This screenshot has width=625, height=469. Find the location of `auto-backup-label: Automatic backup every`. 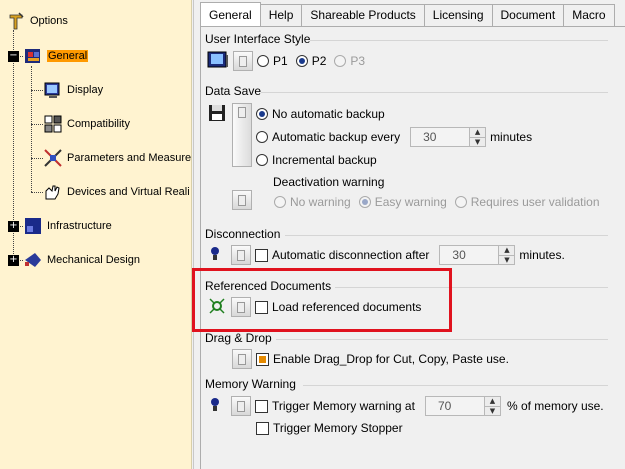

auto-backup-label: Automatic backup every is located at coordinates (336, 137).